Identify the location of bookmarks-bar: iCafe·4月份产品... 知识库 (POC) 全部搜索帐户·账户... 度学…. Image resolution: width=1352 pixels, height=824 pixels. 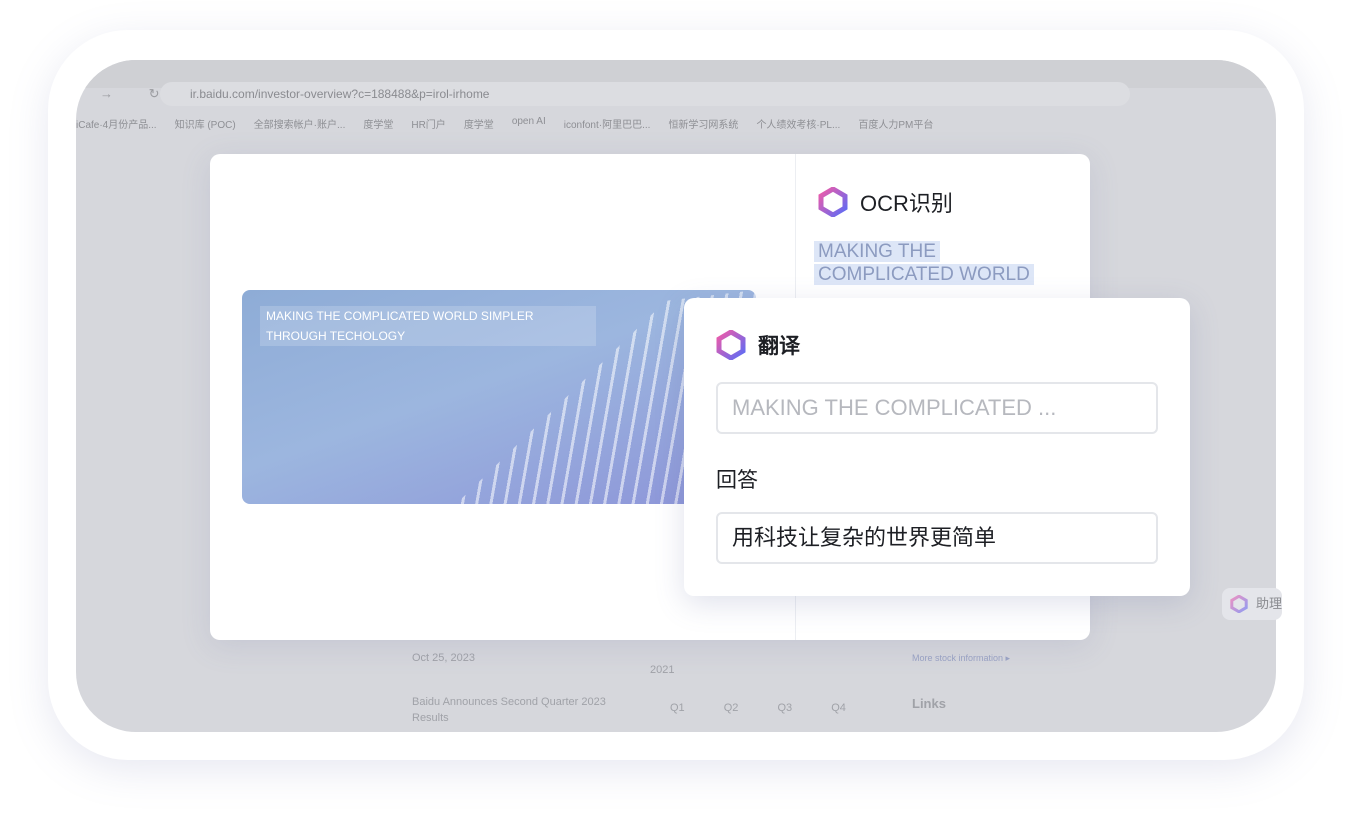
(676, 128).